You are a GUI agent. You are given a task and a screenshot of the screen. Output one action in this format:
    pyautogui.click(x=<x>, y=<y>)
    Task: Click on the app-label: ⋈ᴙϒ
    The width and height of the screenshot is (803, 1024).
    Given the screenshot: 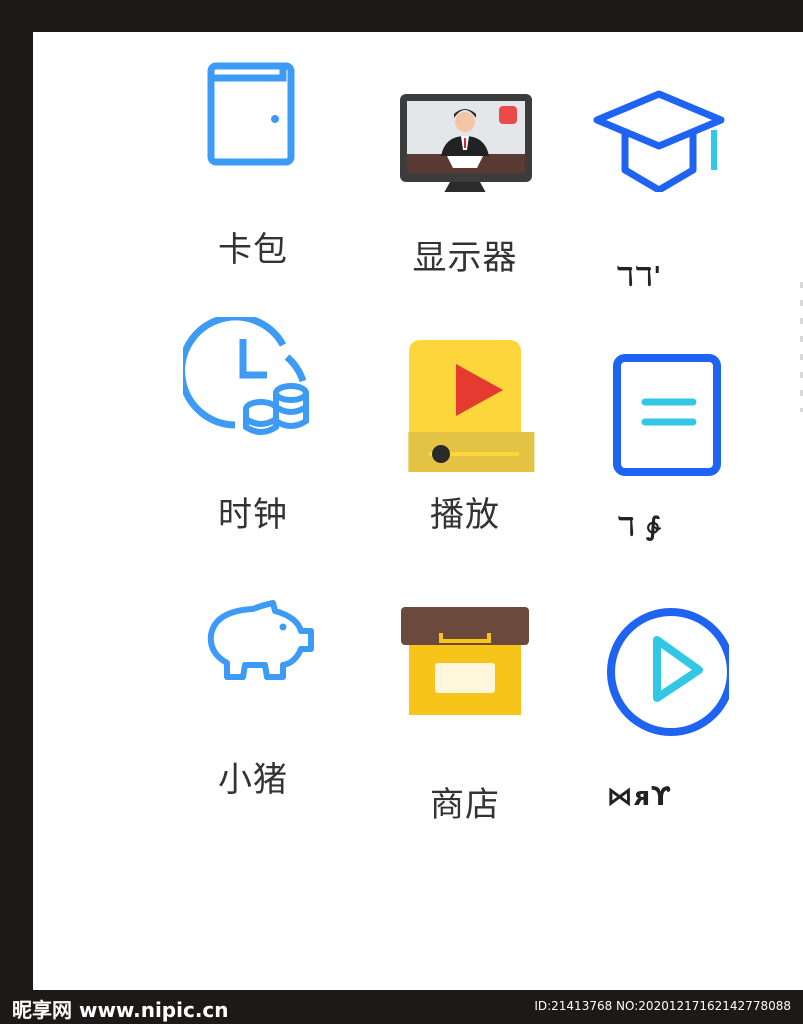 What is the action you would take?
    pyautogui.click(x=639, y=797)
    